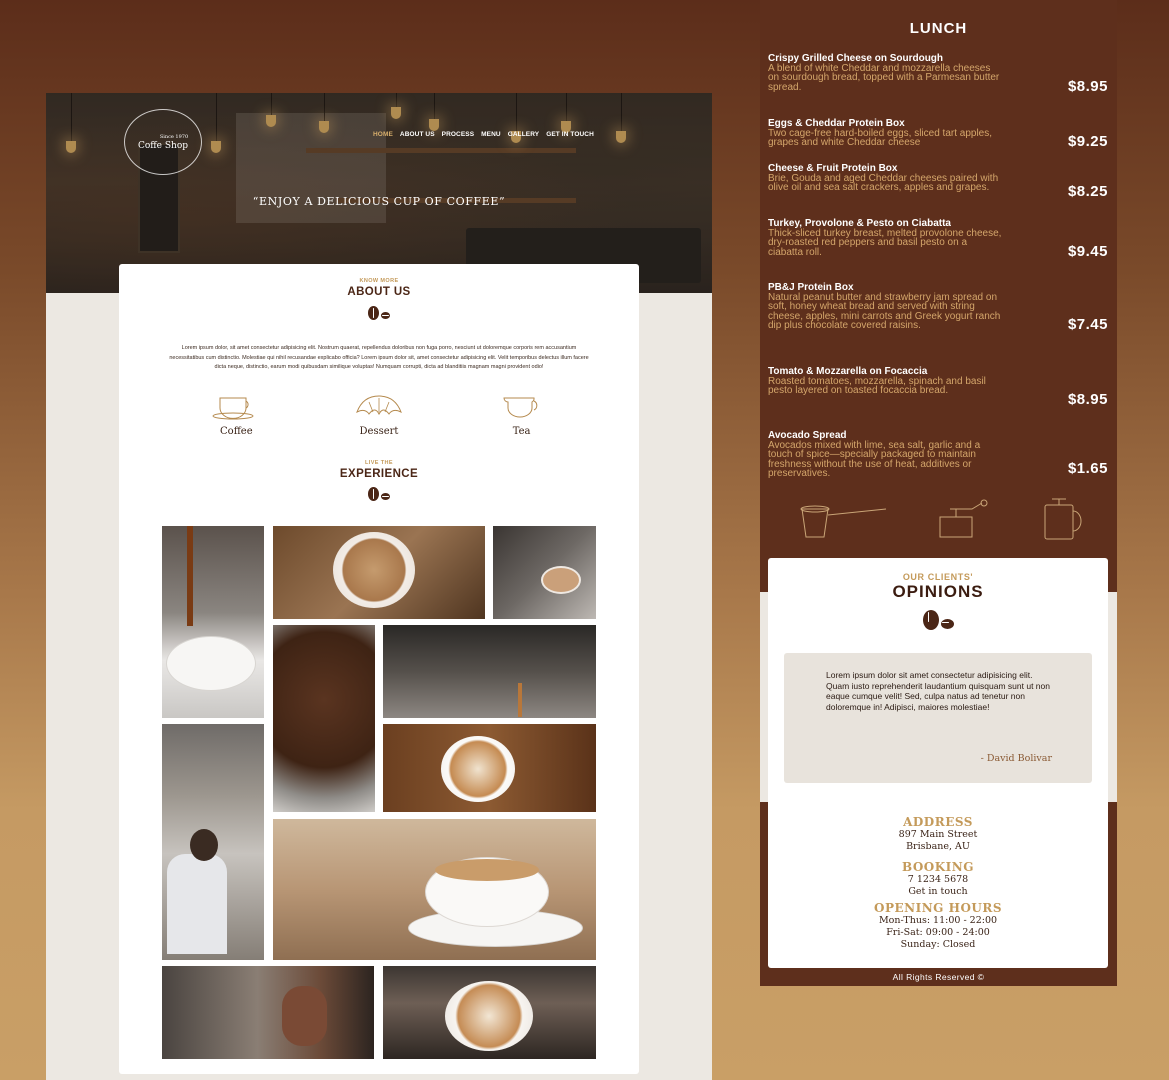  What do you see at coordinates (417, 134) in the screenshot?
I see `nav-about: ABOUT US` at bounding box center [417, 134].